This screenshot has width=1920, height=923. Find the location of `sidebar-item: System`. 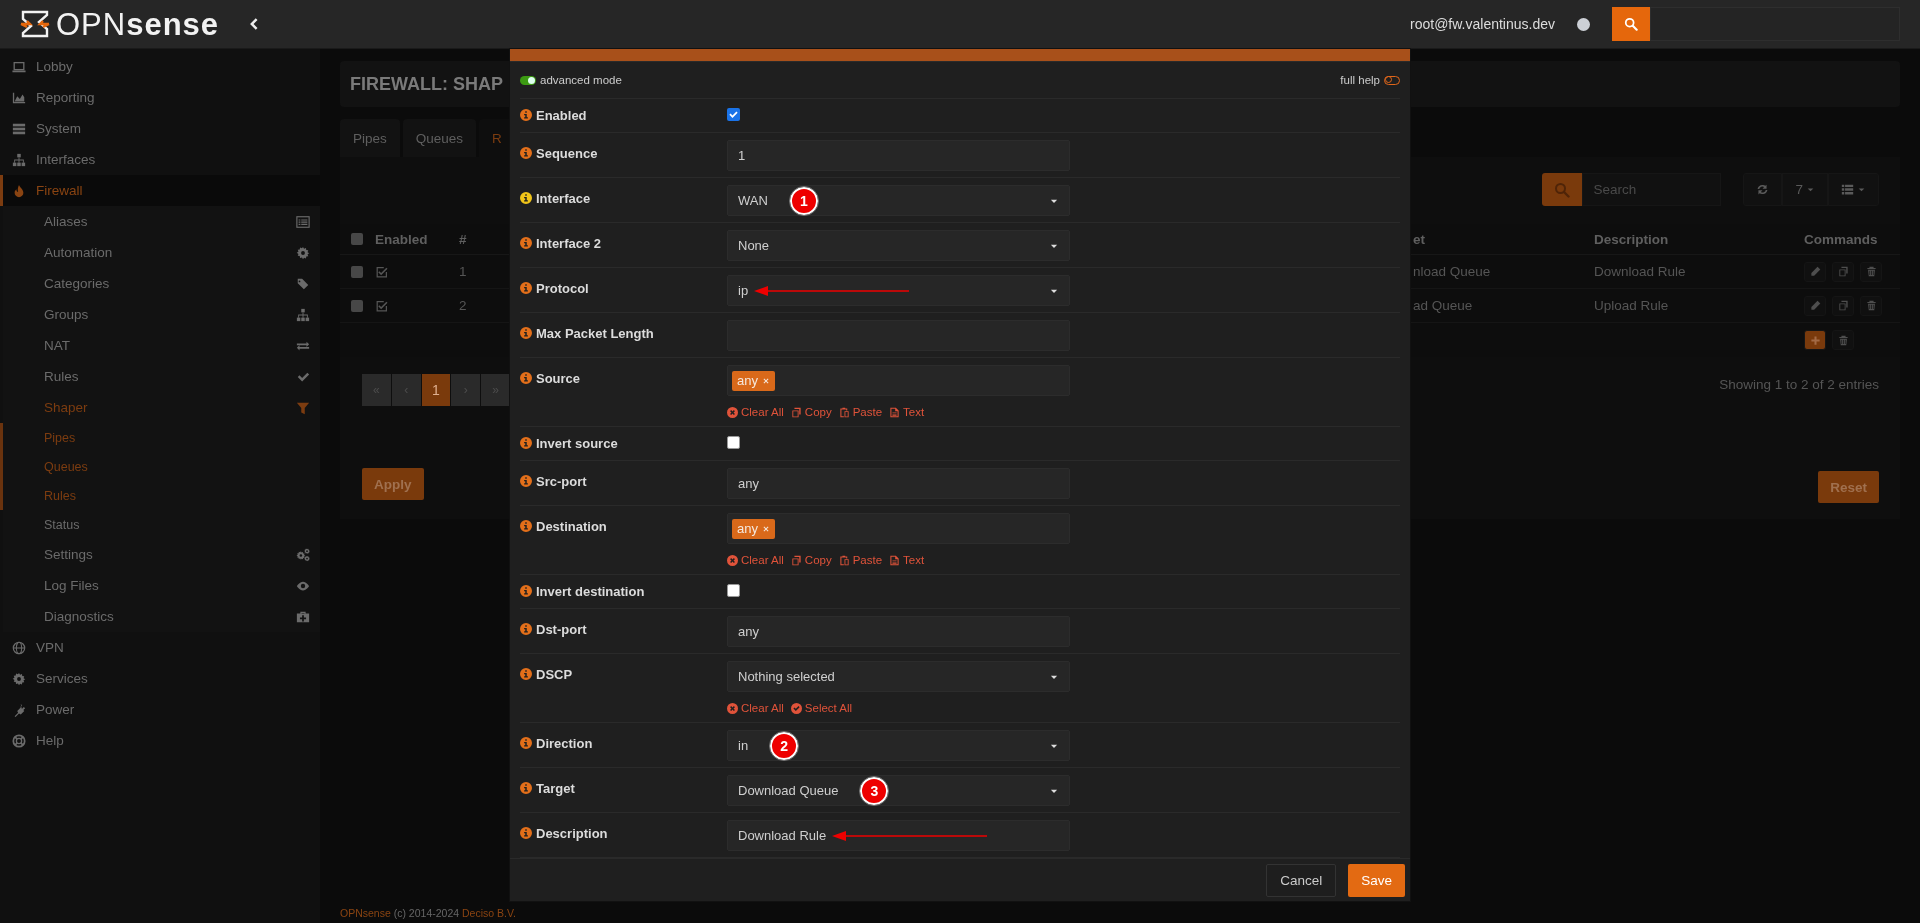

sidebar-item: System is located at coordinates (160, 128).